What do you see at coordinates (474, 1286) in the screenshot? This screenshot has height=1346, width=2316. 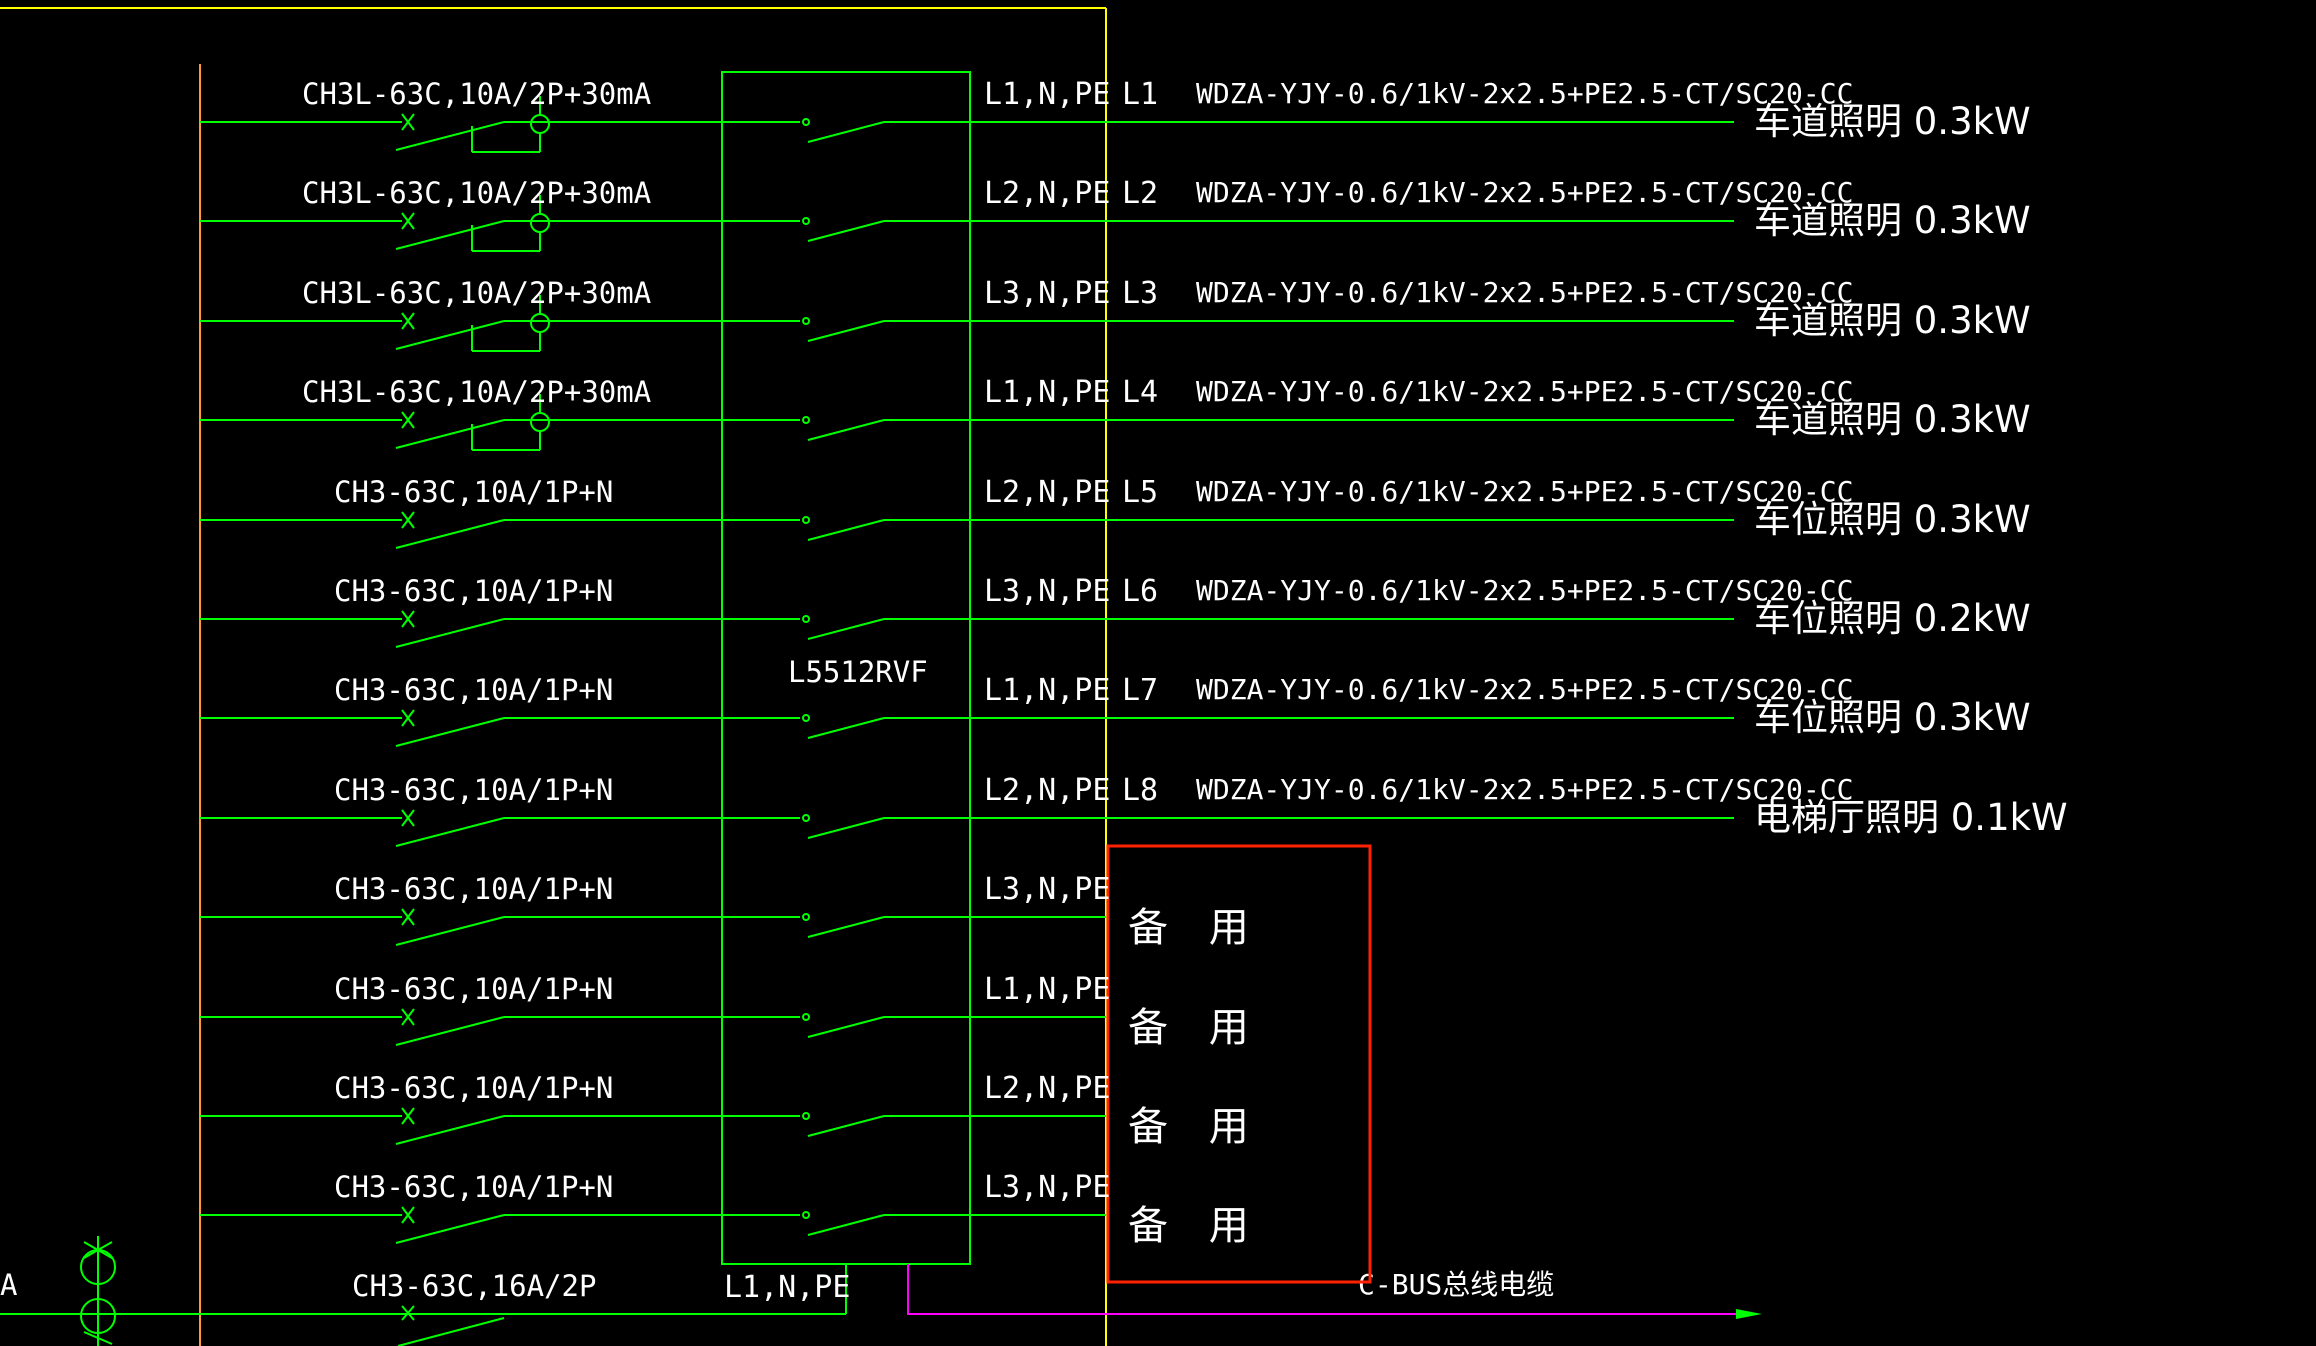 I see `incoming-breaker-label: CH3-63C,16A/2P` at bounding box center [474, 1286].